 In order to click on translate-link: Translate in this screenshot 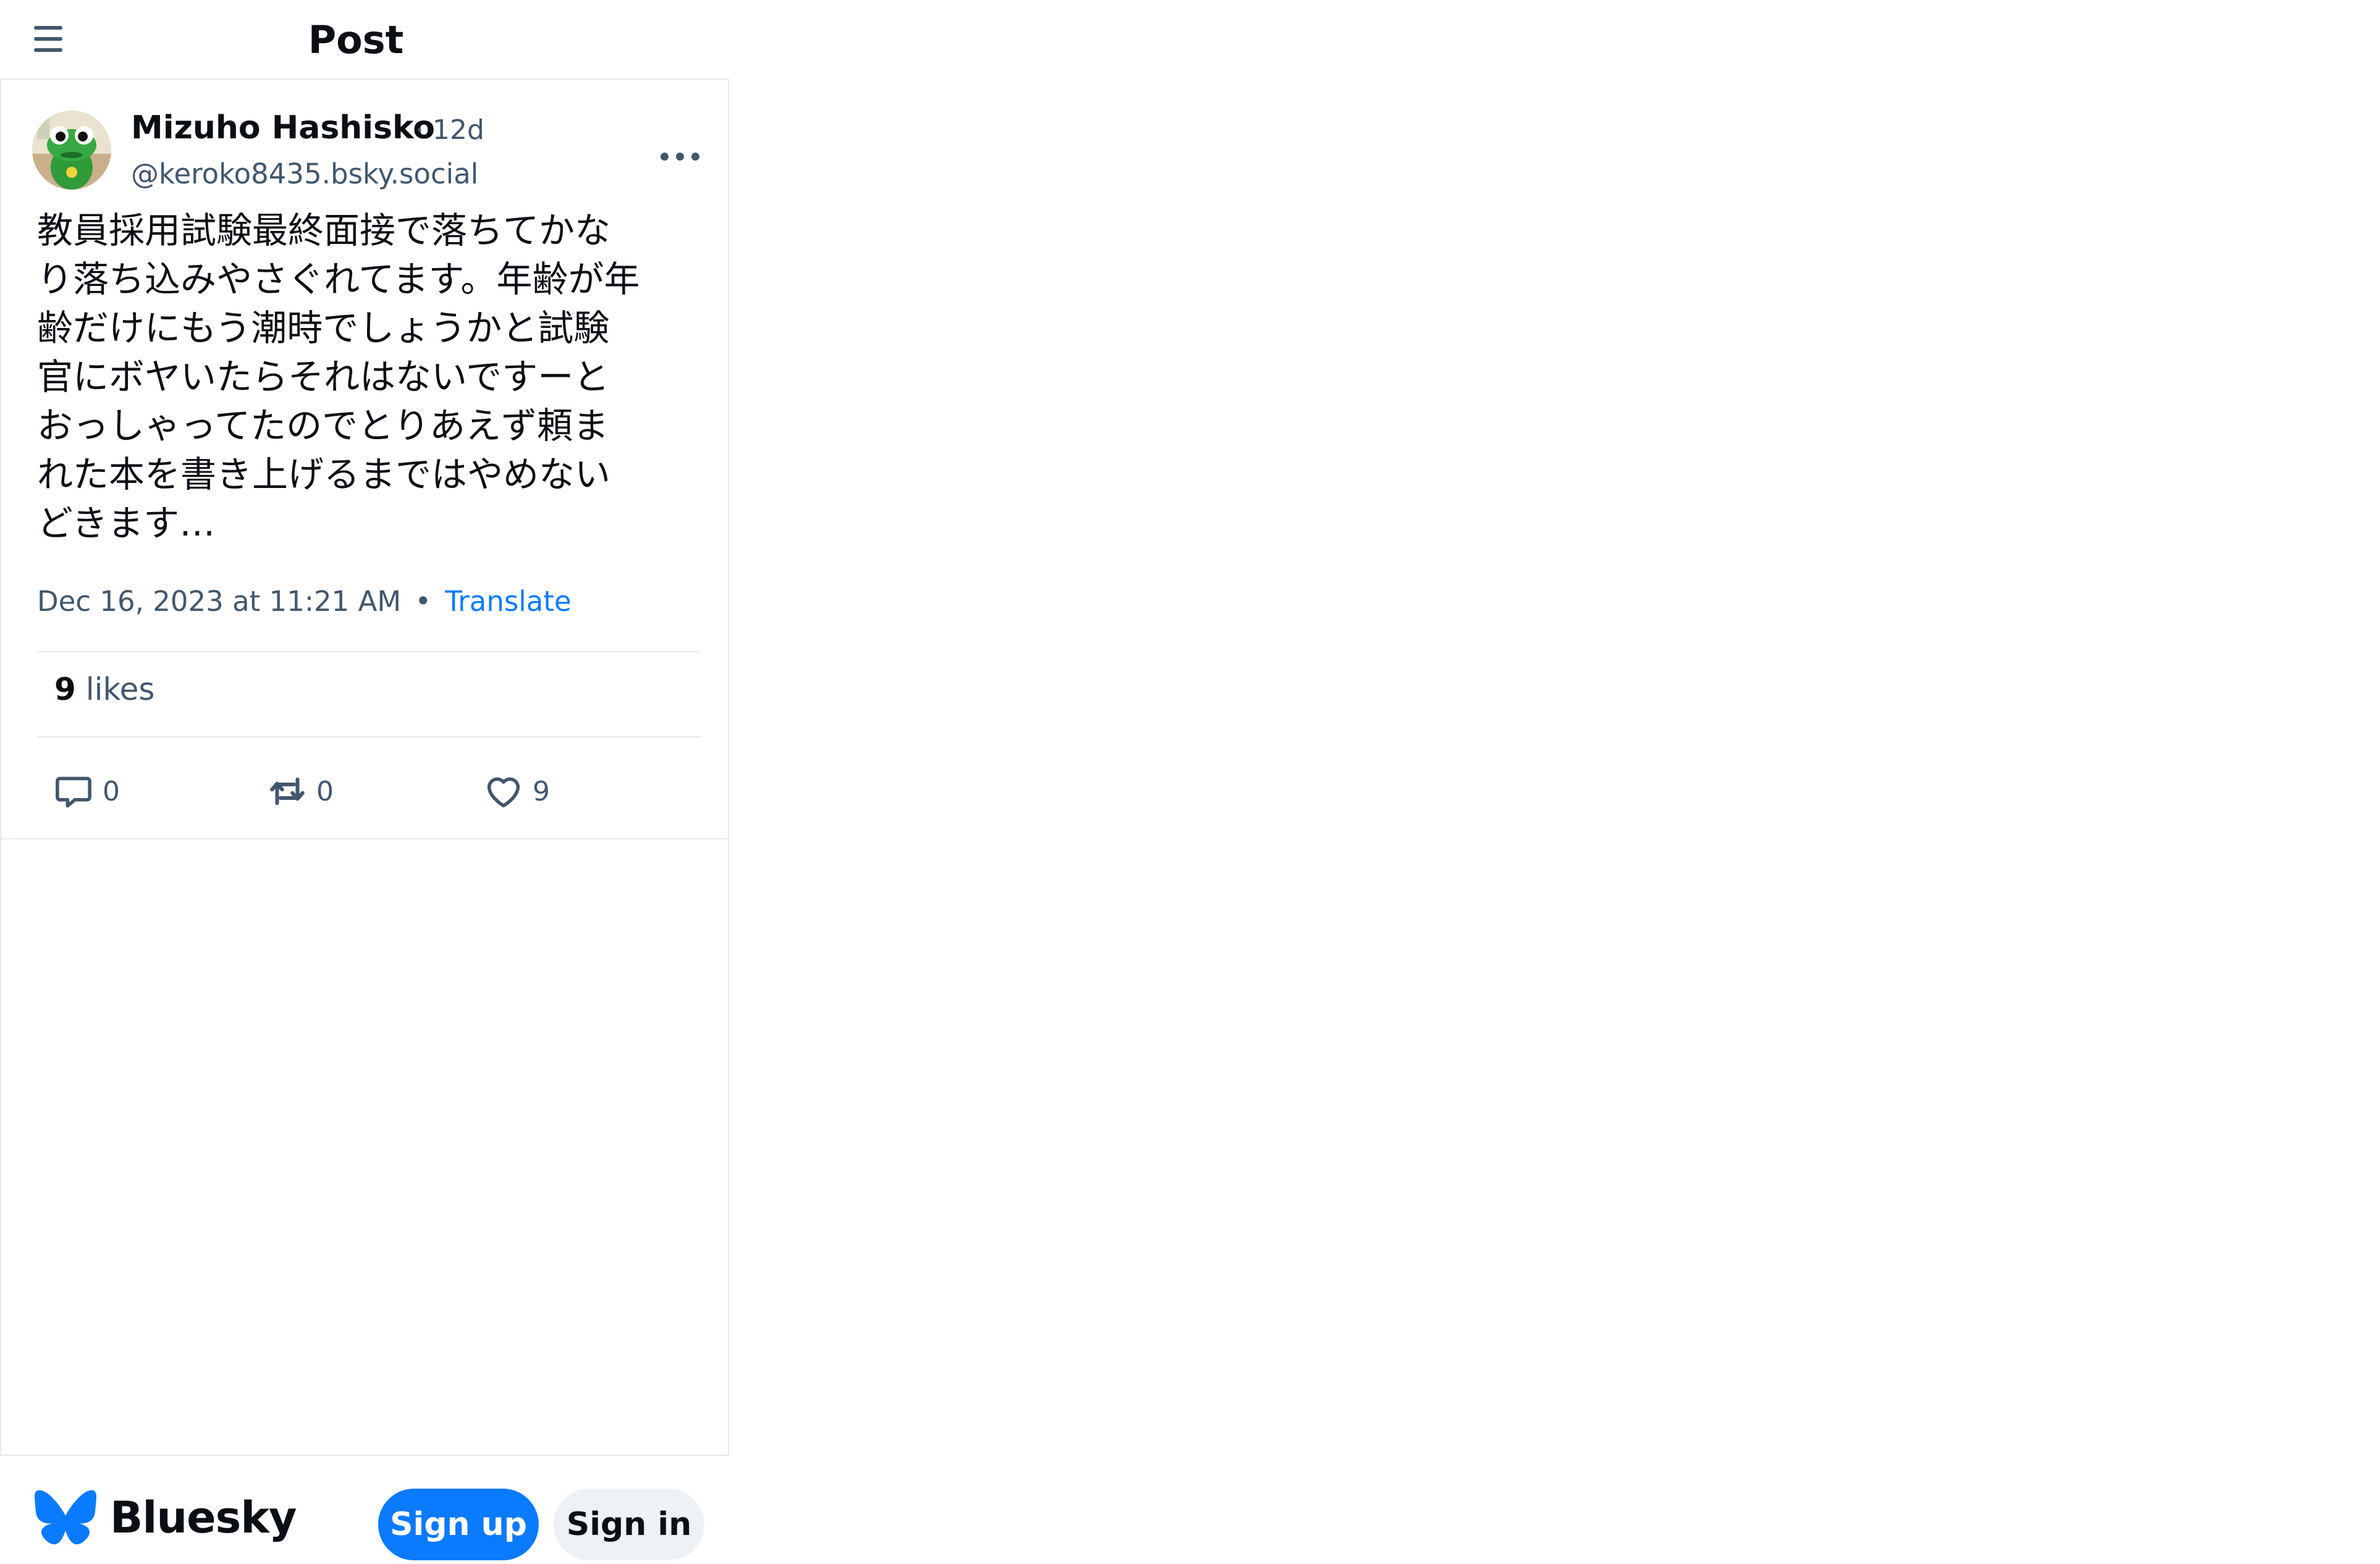, I will do `click(508, 601)`.